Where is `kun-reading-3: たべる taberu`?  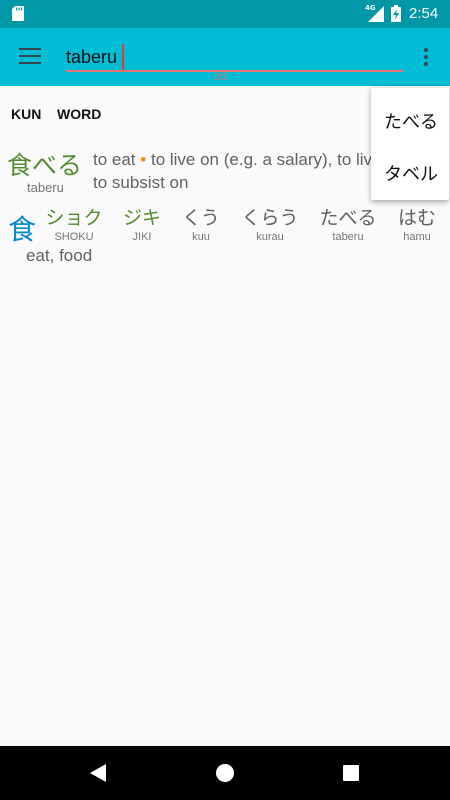 kun-reading-3: たべる taberu is located at coordinates (348, 225).